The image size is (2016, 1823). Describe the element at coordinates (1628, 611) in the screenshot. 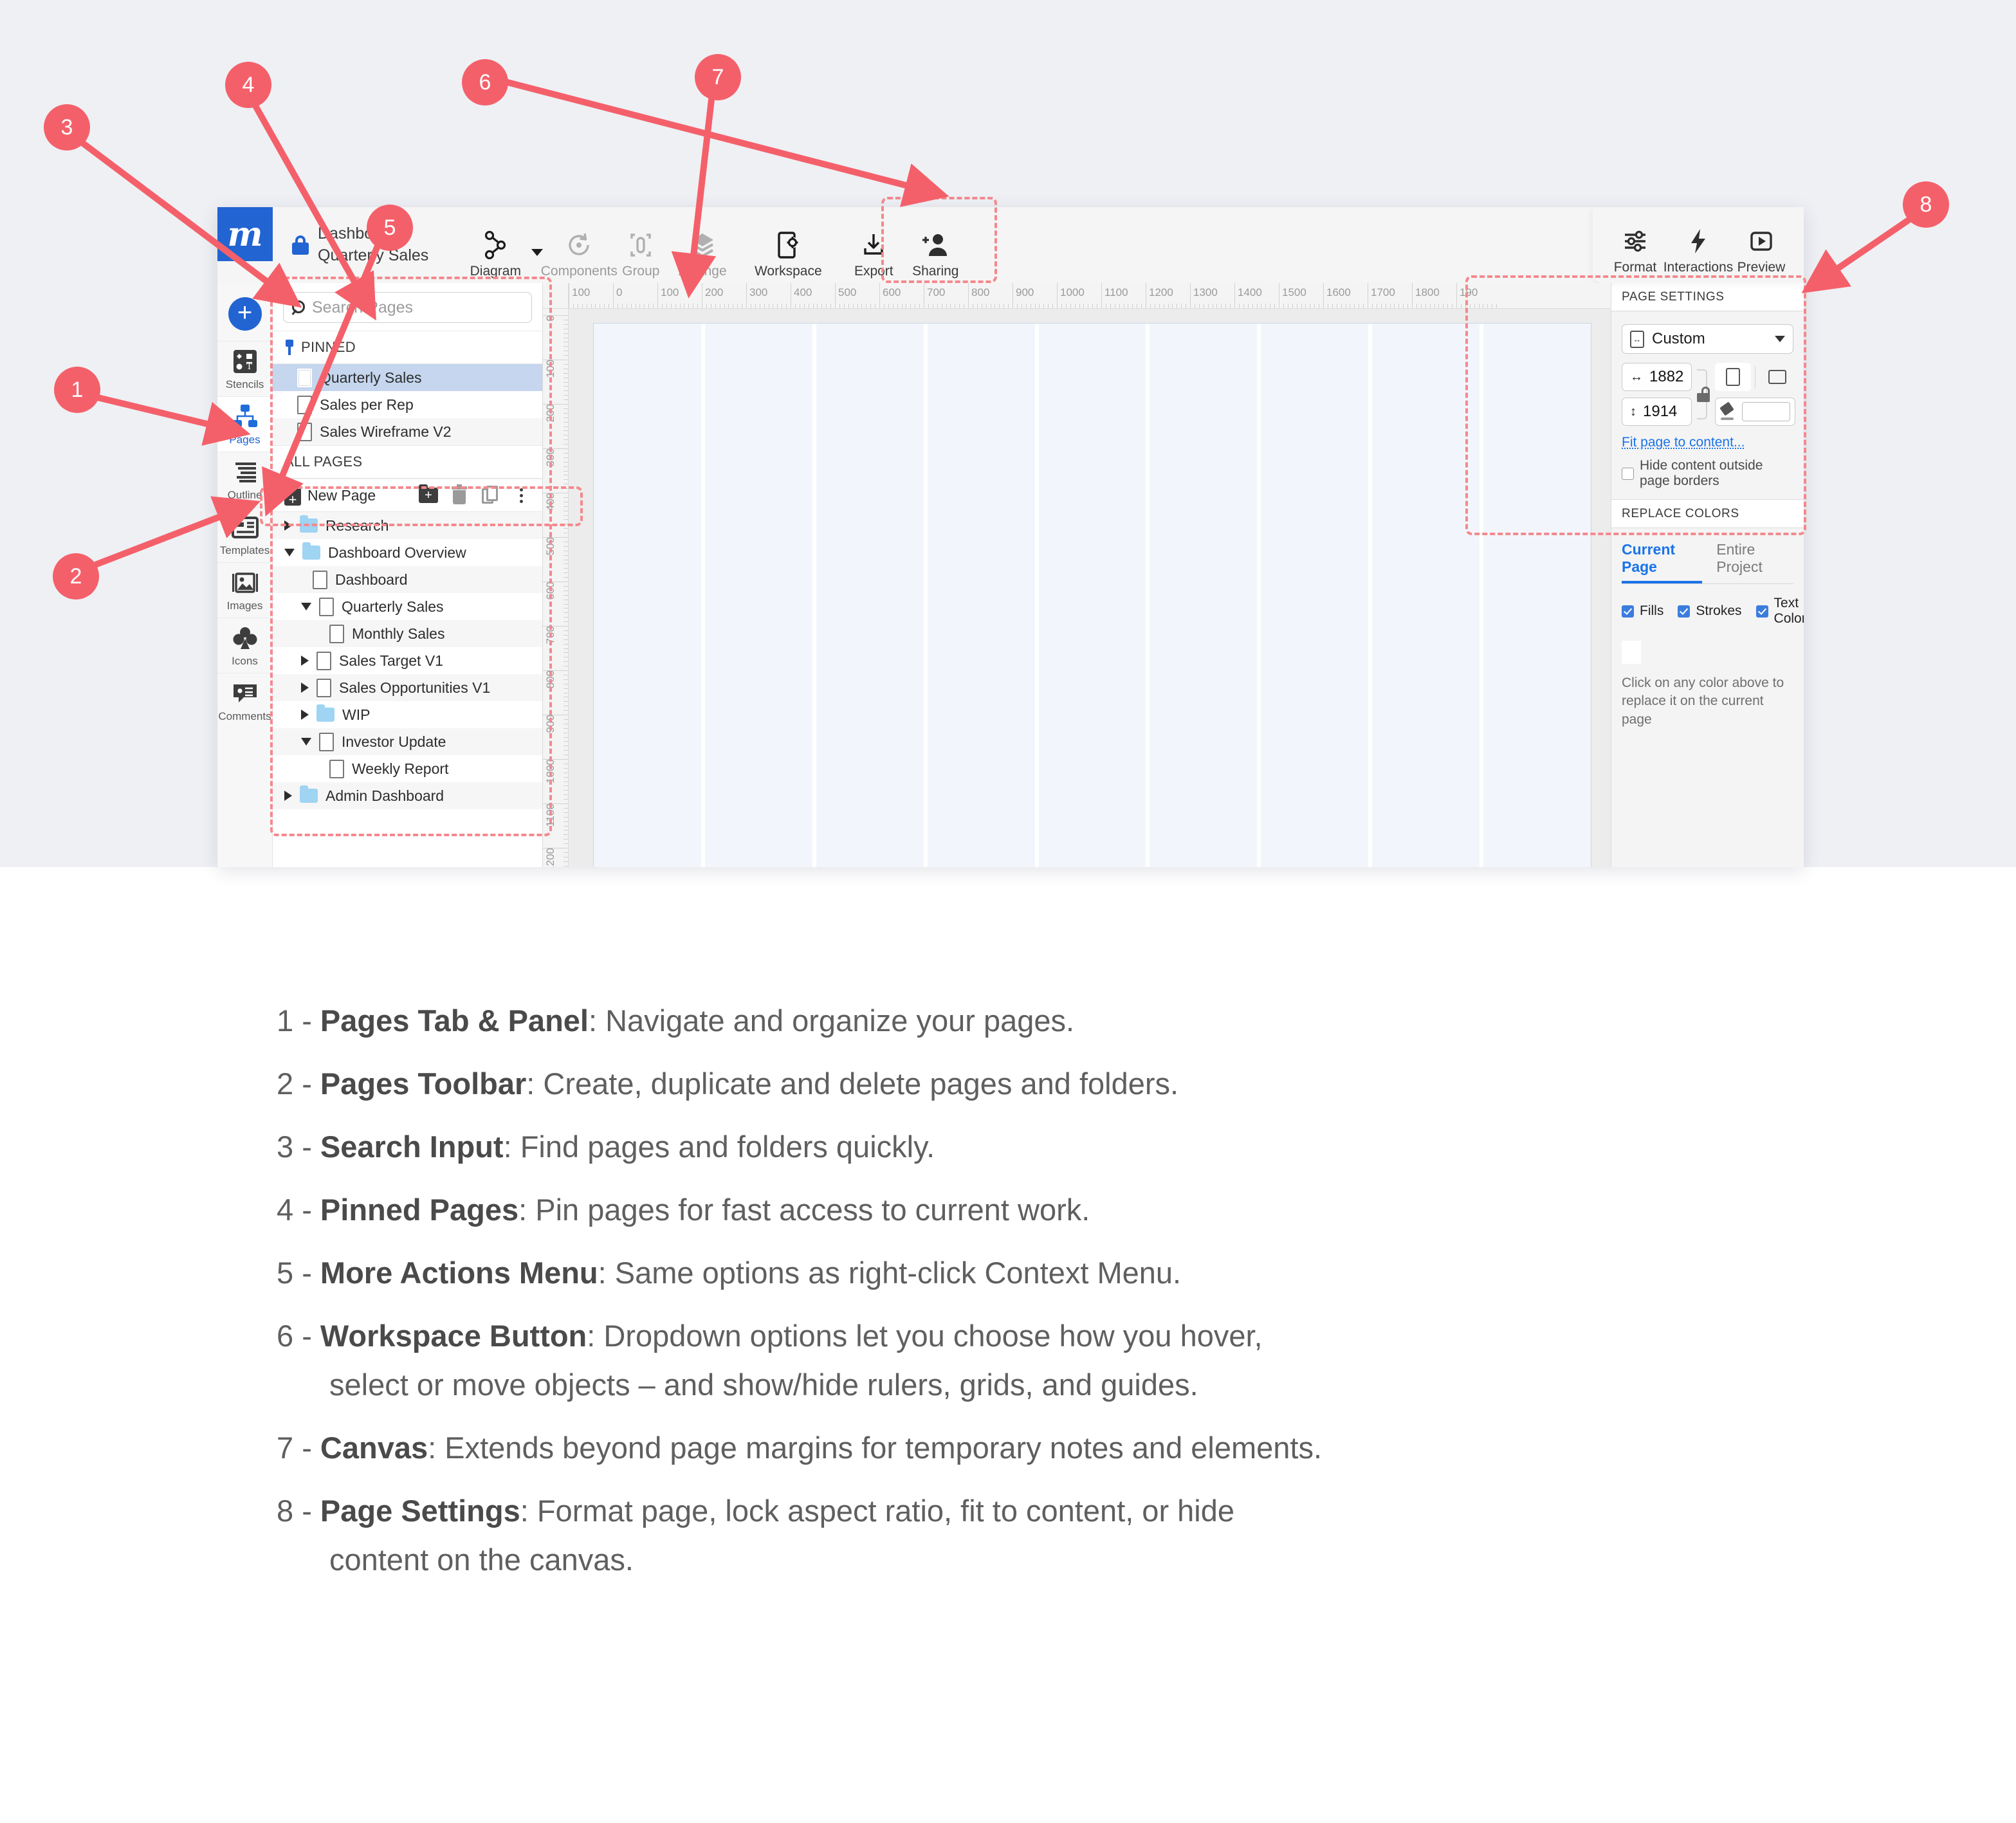

I see `fills-checkbox` at that location.